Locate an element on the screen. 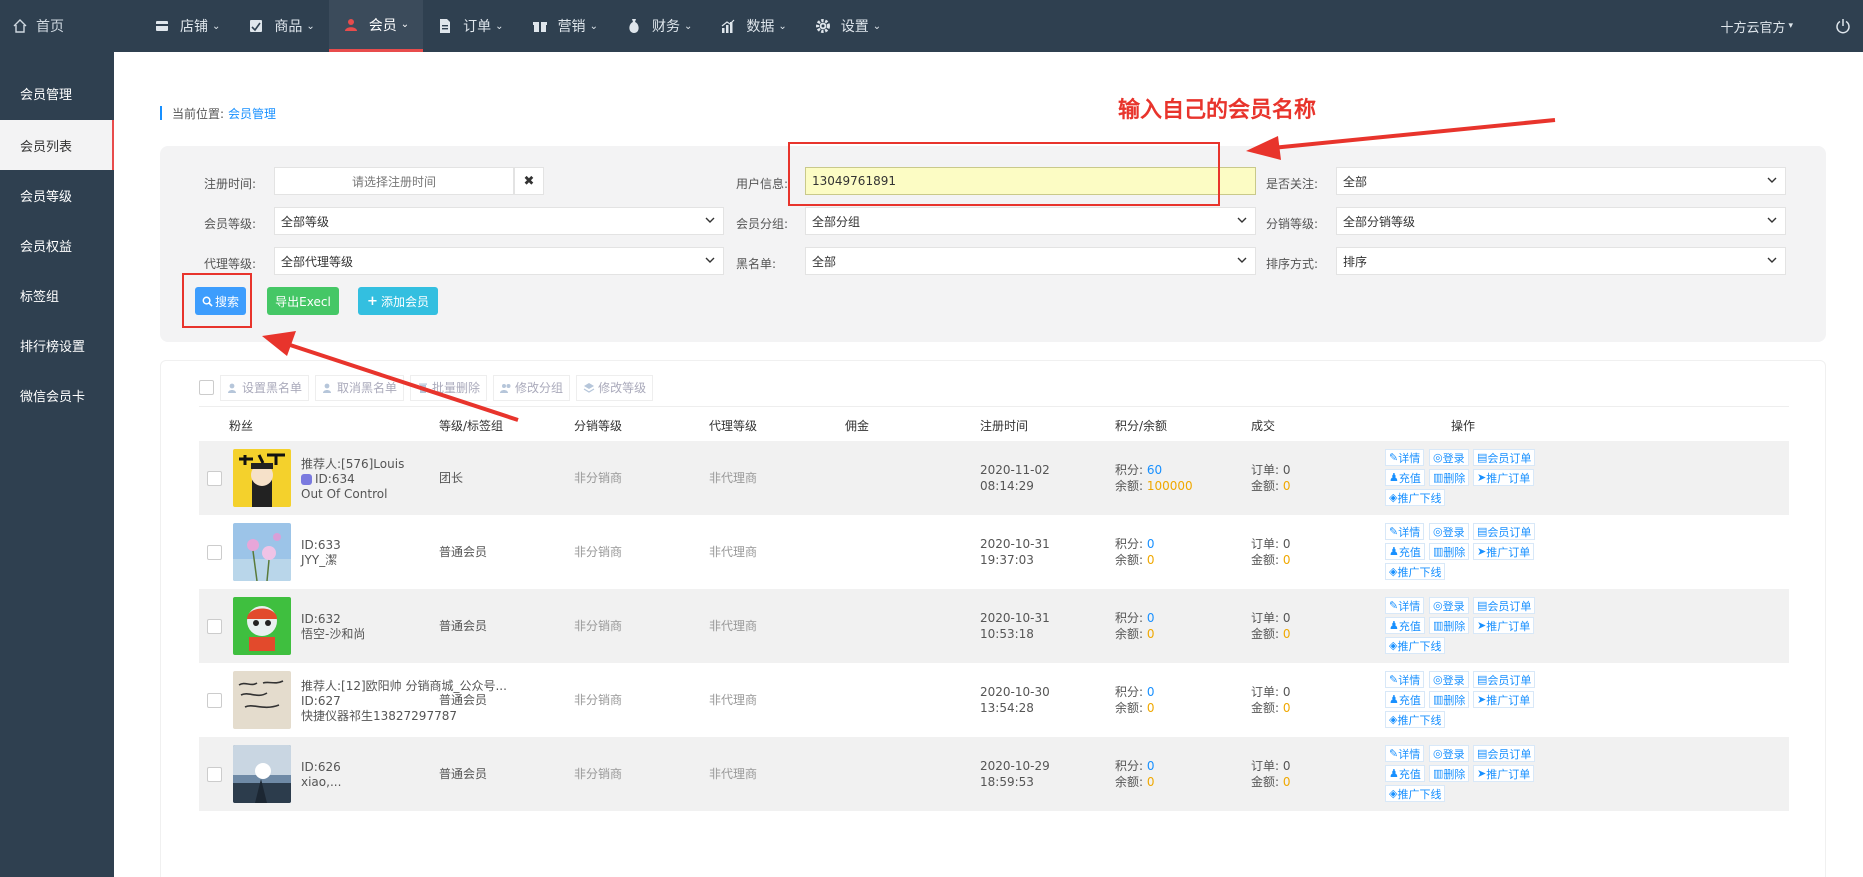 The image size is (1863, 877). amount-label: 金额: is located at coordinates (1265, 782).